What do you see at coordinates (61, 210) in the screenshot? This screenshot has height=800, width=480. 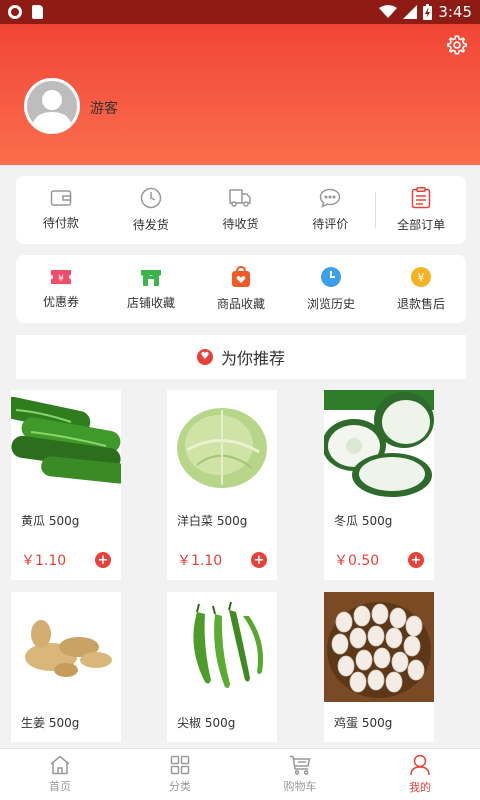 I see `order-pending-payment: 待付款` at bounding box center [61, 210].